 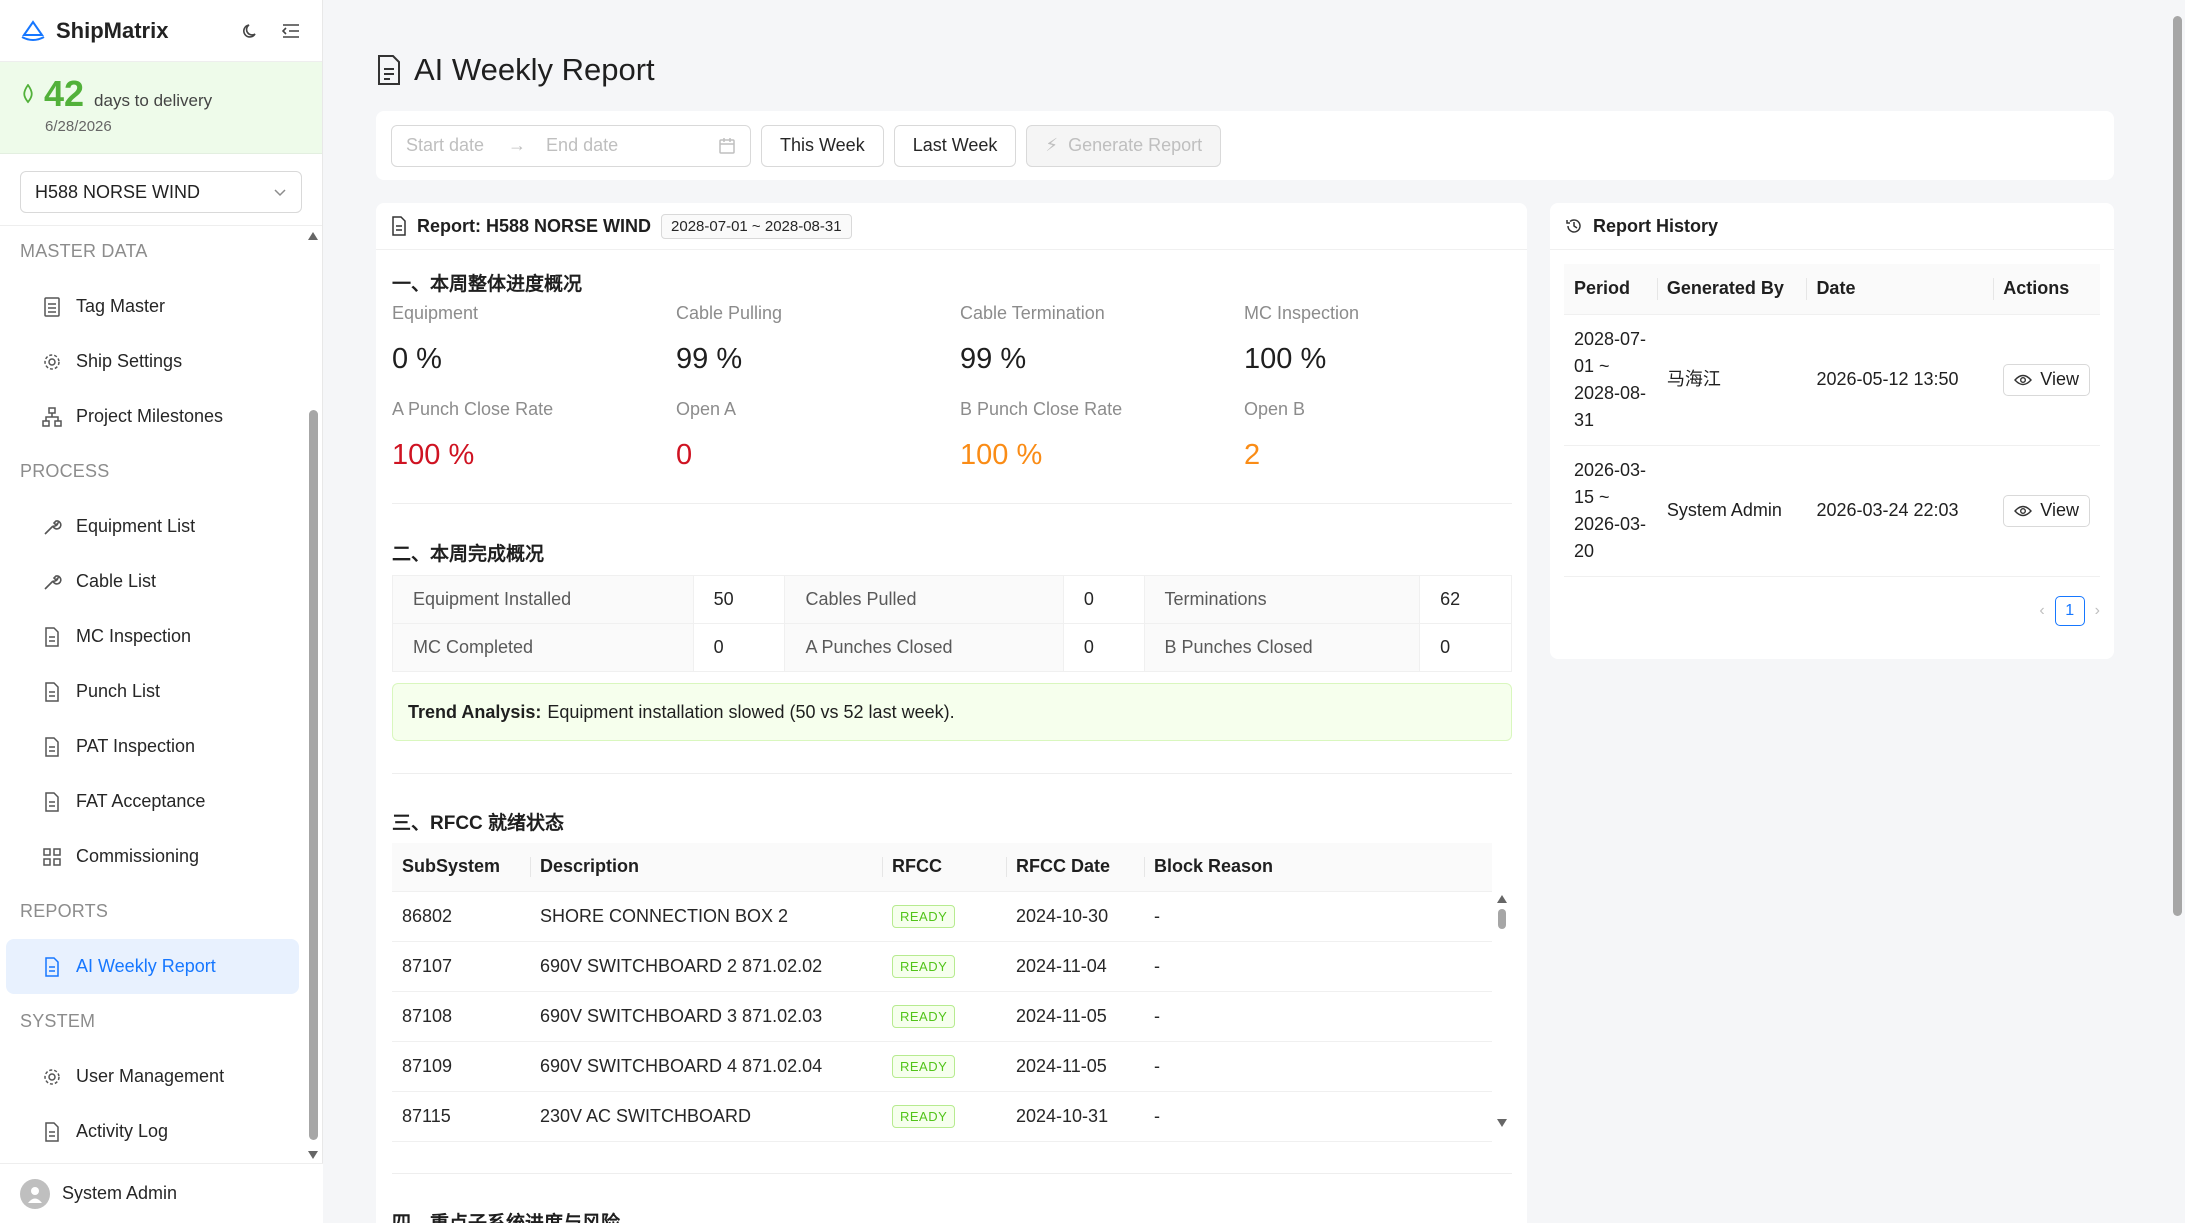 I want to click on sidebar-item-ai-weekly-report: AI Weekly Report, so click(x=152, y=966).